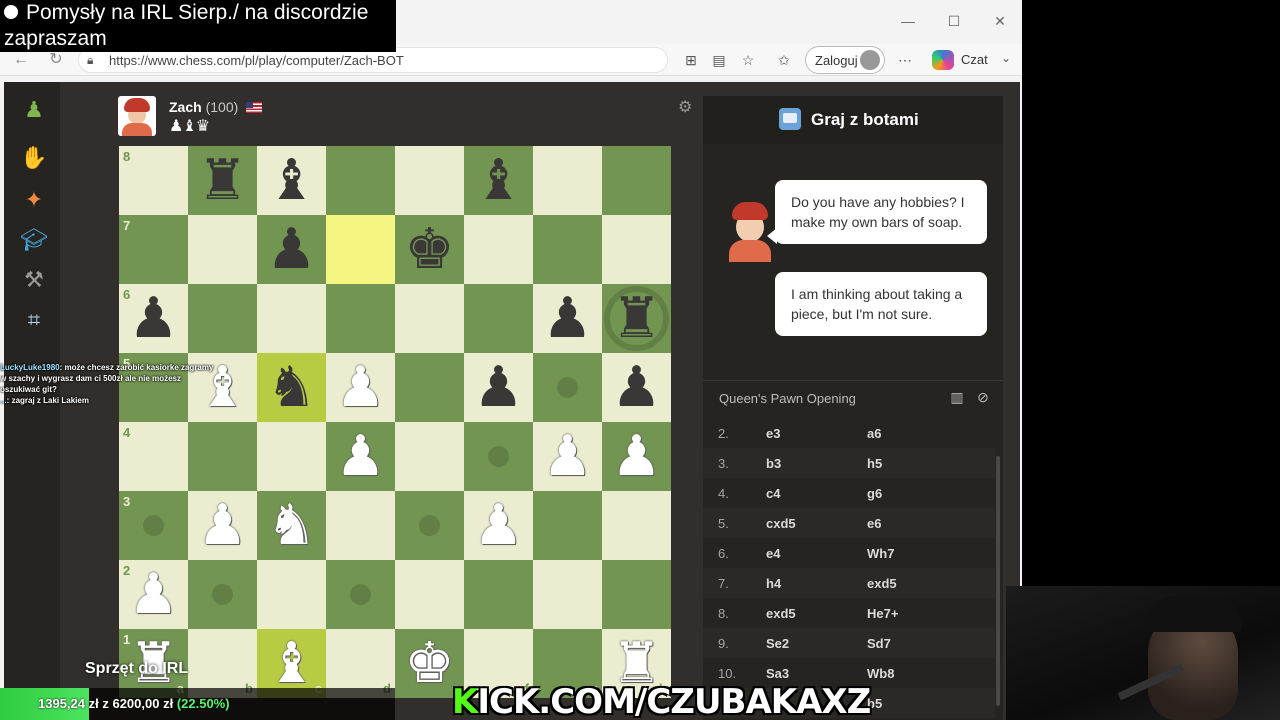 Image resolution: width=1280 pixels, height=720 pixels. Describe the element at coordinates (773, 433) in the screenshot. I see `white-move: e3` at that location.